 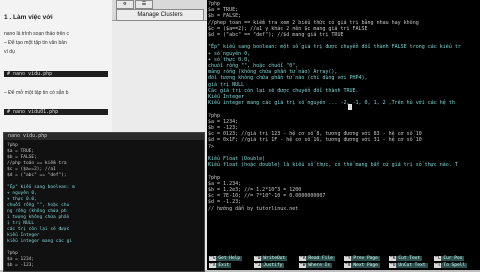 I want to click on code-block: # nano vidu01.php, so click(x=56, y=112).